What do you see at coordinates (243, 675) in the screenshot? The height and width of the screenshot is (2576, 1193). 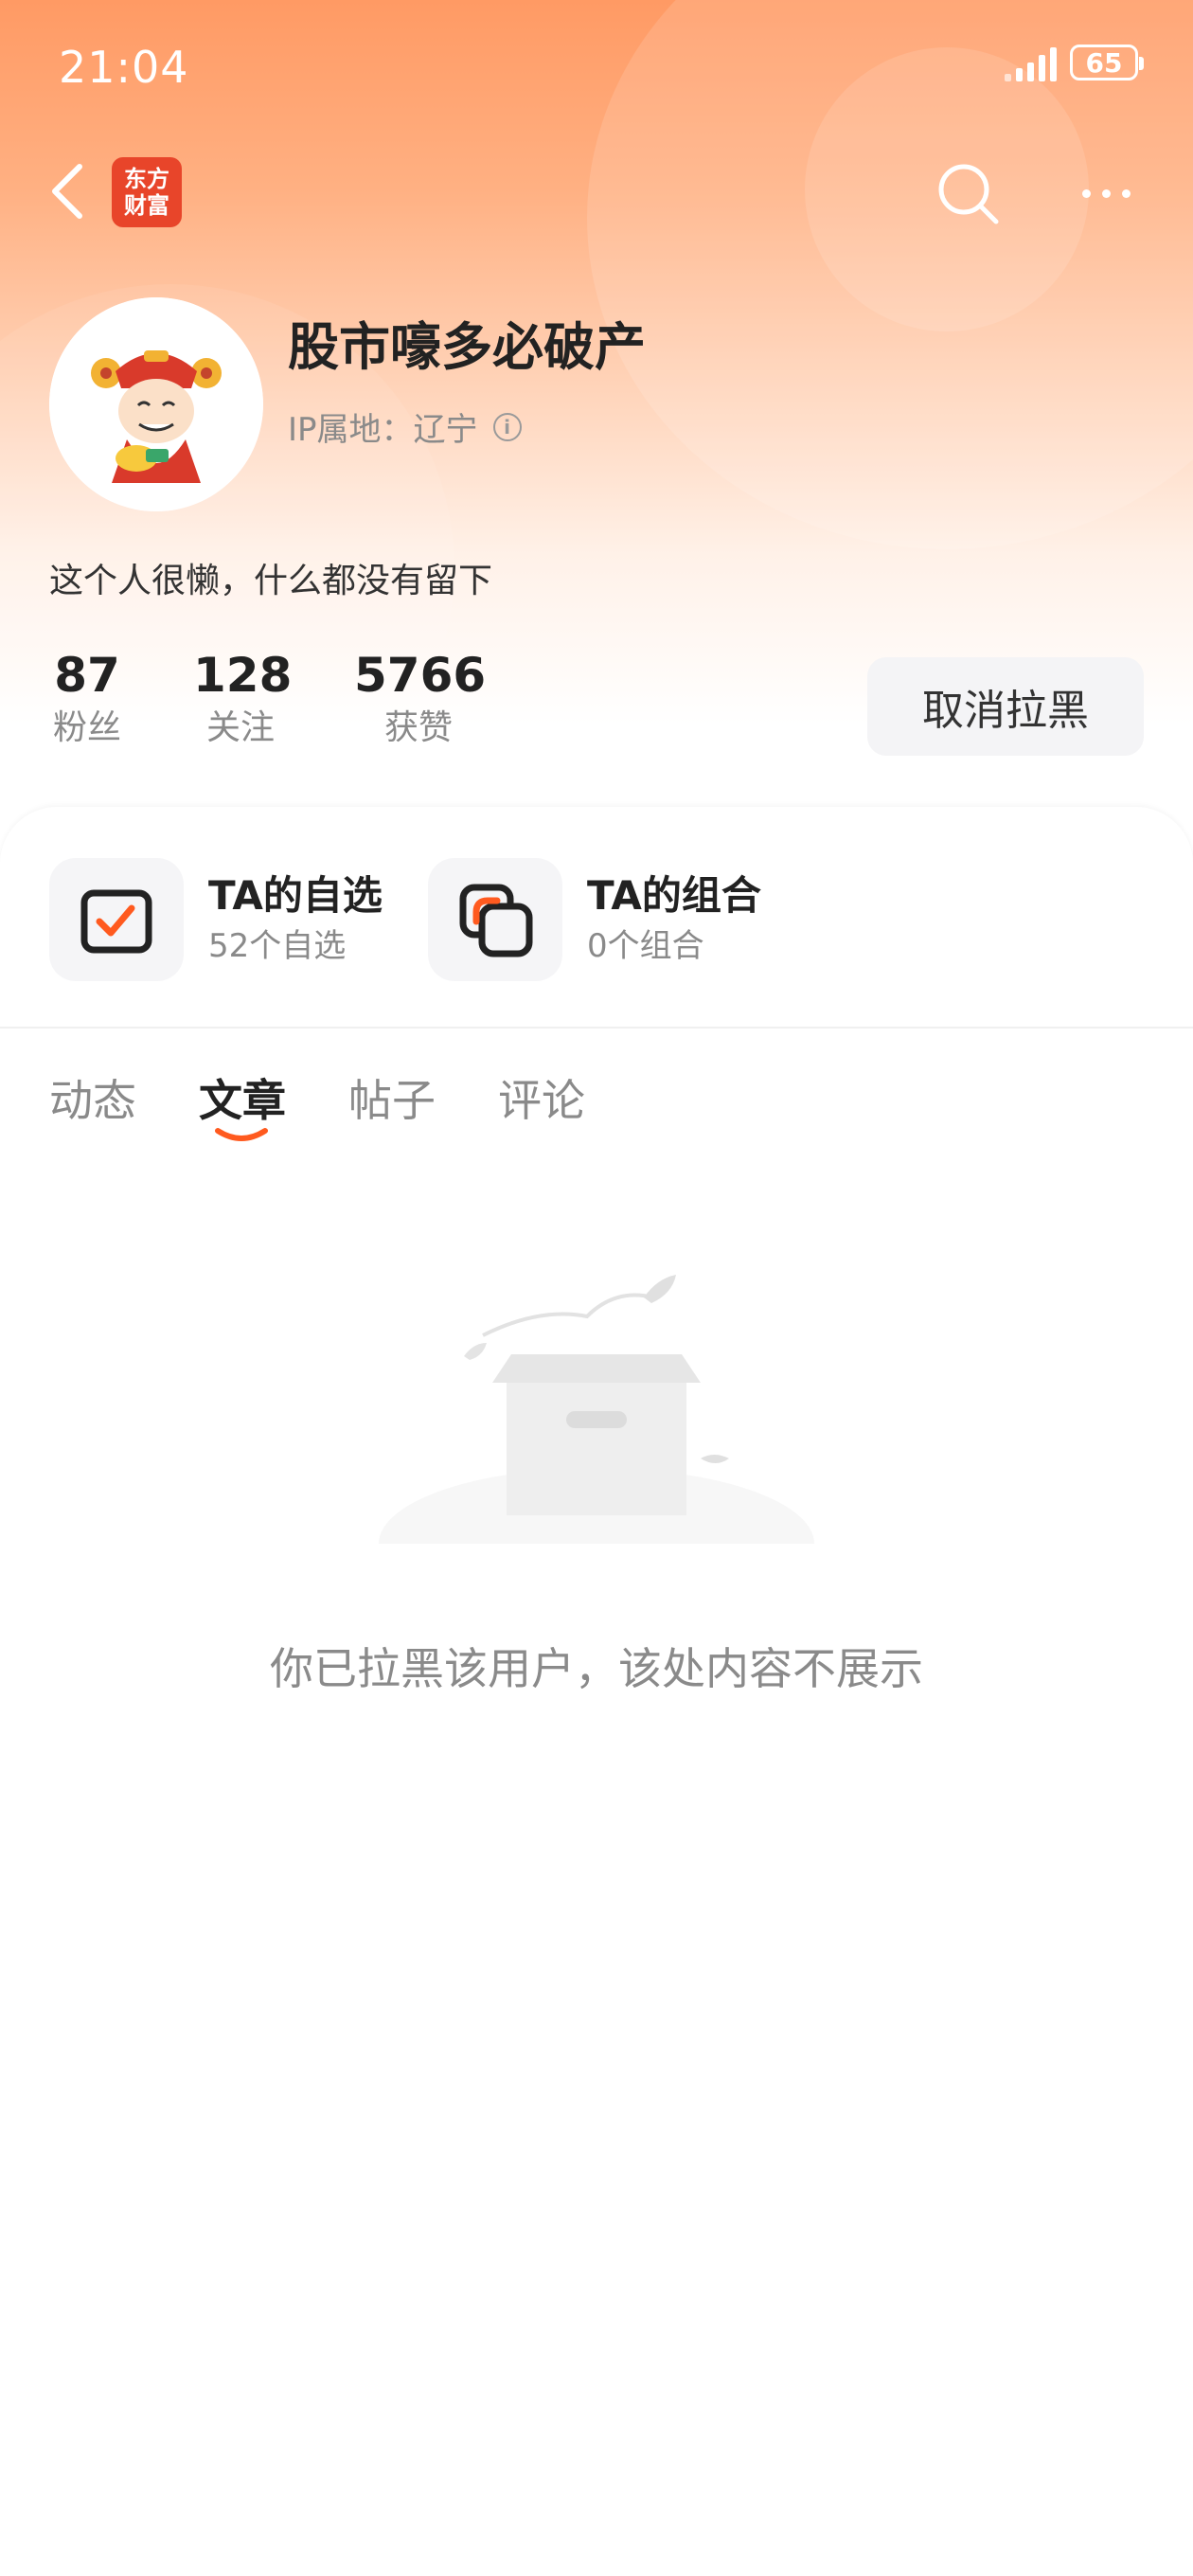 I see `stat-following-value: 128` at bounding box center [243, 675].